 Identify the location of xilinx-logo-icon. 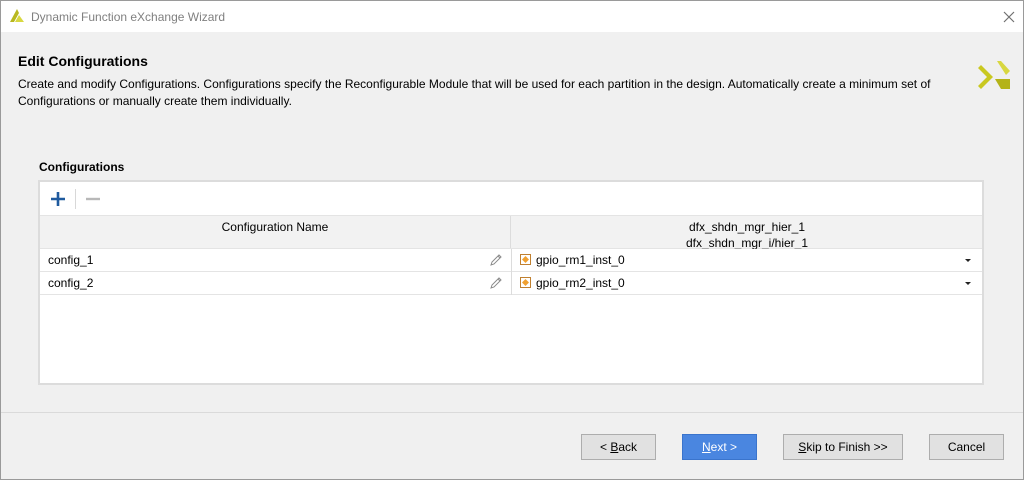
(994, 75).